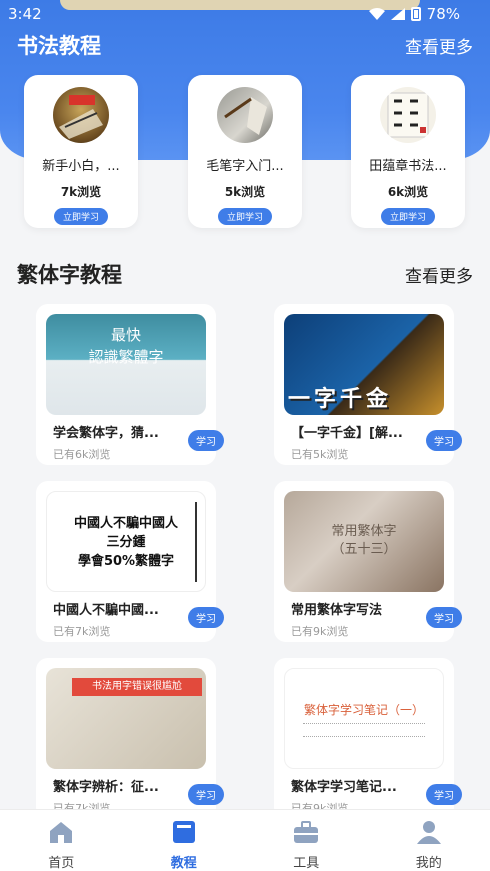 Image resolution: width=490 pixels, height=871 pixels. Describe the element at coordinates (81, 151) in the screenshot. I see `calligraphy-card: 新手小白，... 7k浏览 立即学习` at that location.